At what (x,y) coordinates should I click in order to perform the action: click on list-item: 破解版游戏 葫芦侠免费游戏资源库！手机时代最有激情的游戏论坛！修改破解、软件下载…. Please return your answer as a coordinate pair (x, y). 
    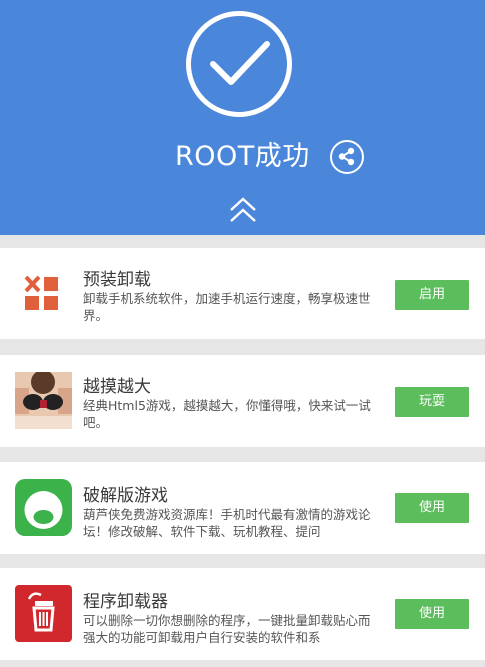
    Looking at the image, I should click on (242, 508).